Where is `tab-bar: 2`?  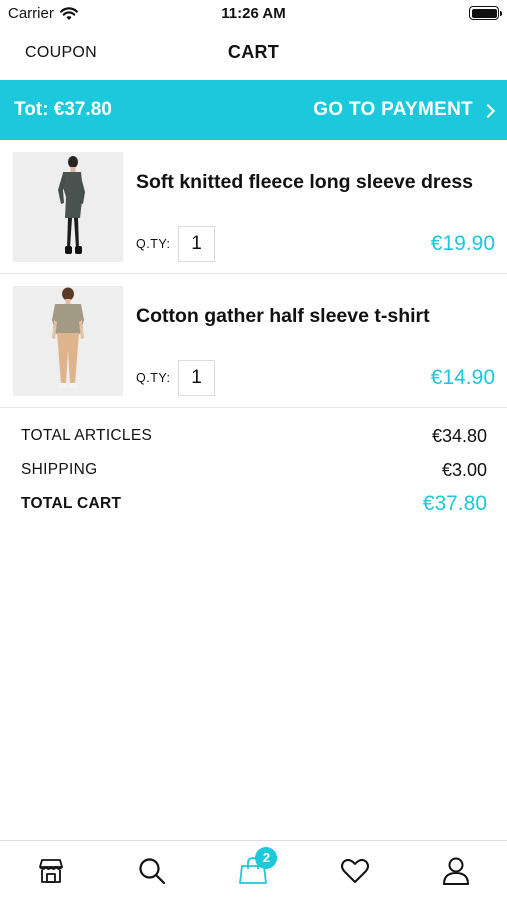
tab-bar: 2 is located at coordinates (253, 870).